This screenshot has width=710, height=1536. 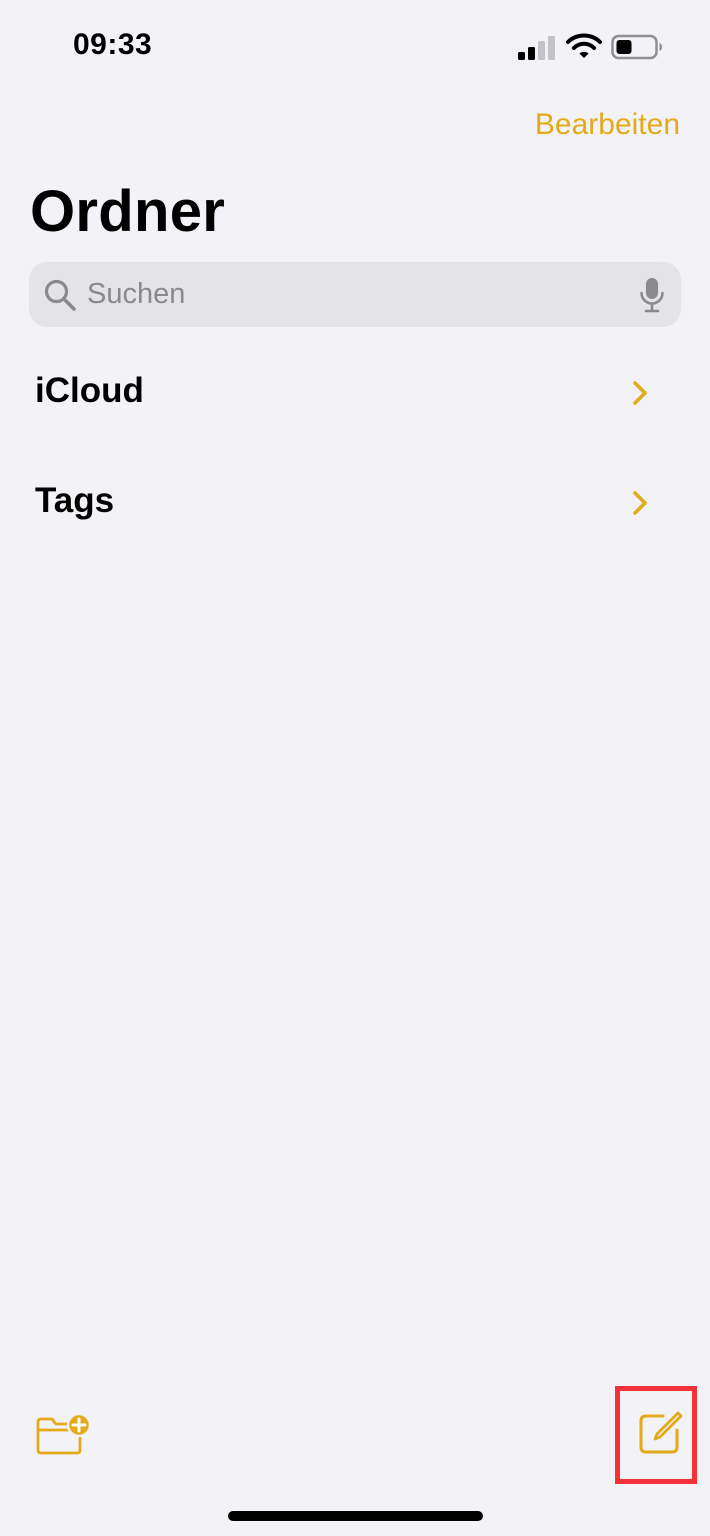 I want to click on search-icon, so click(x=60, y=295).